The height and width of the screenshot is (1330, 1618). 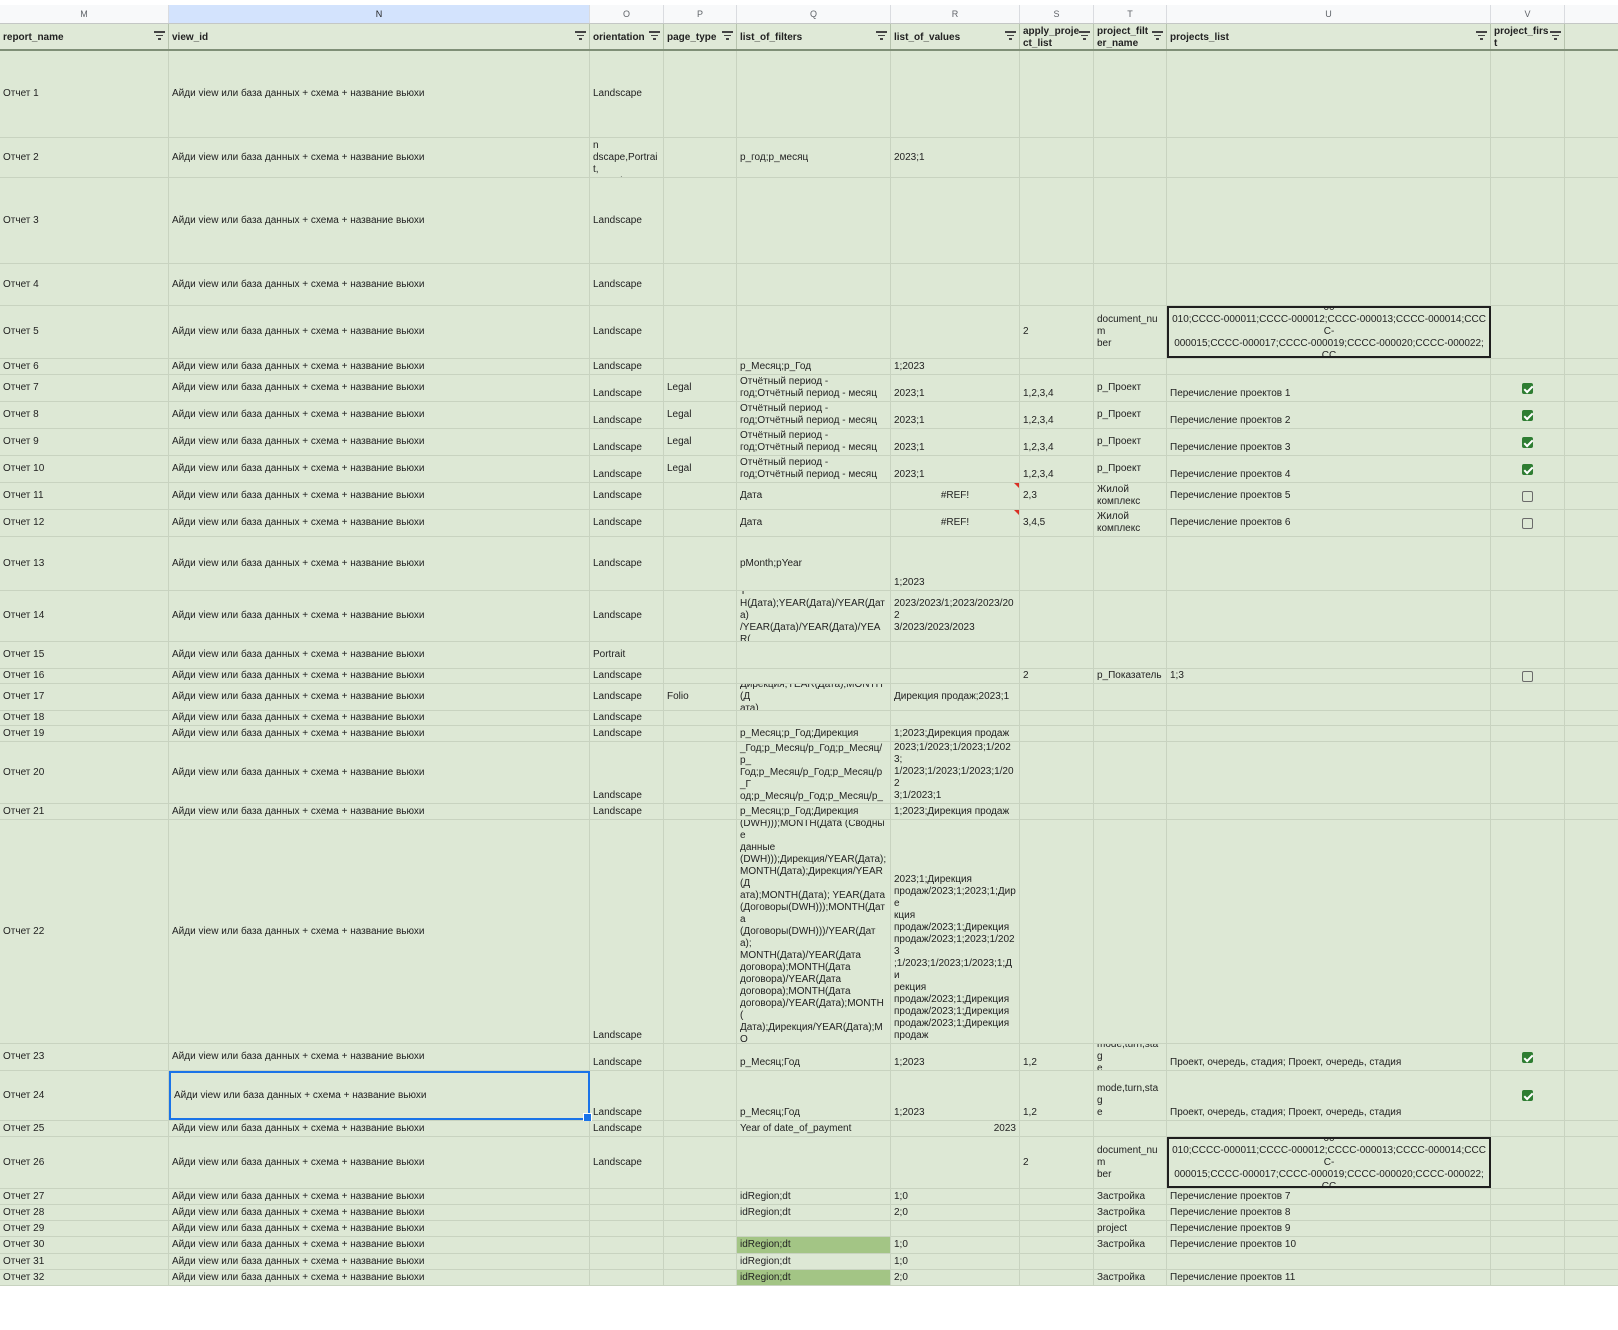 What do you see at coordinates (1130, 1228) in the screenshot?
I see `cell-project-filter-name: project` at bounding box center [1130, 1228].